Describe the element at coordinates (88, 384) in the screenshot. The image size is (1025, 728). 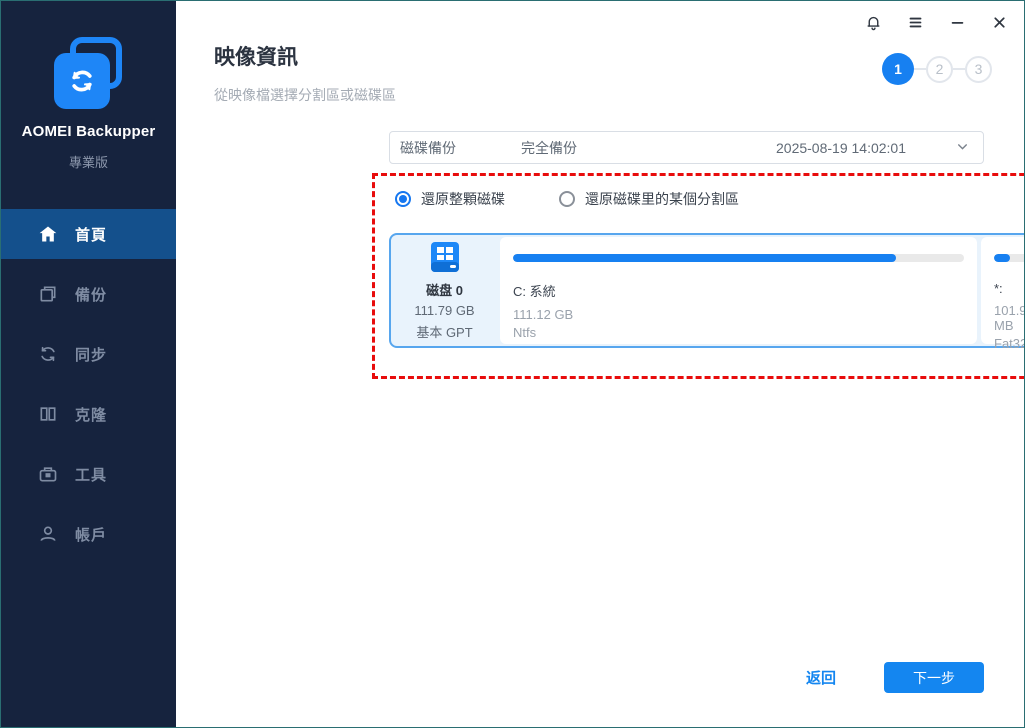
I see `sidebar-nav: 首頁 備份 同步 克隆 工具 帳戶` at that location.